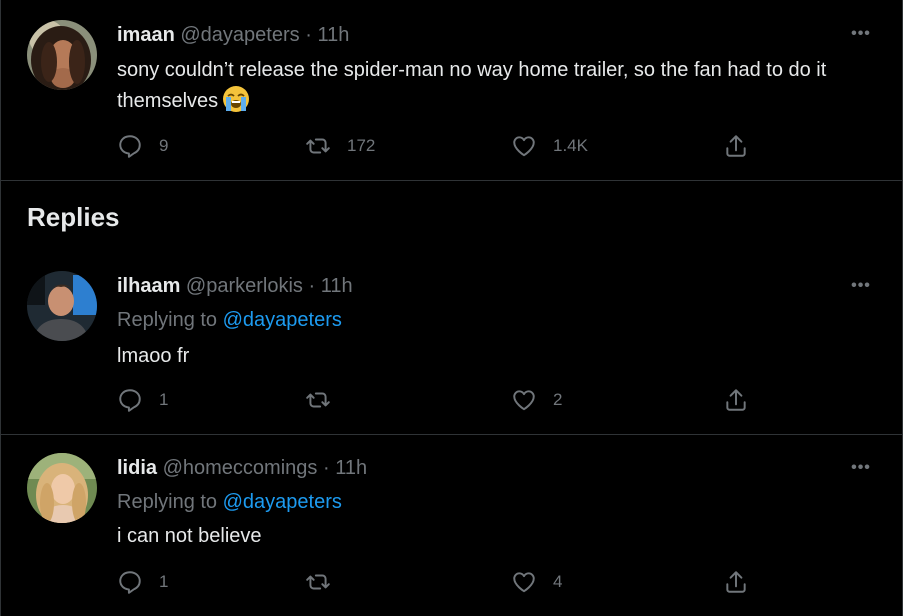 This screenshot has width=903, height=616. Describe the element at coordinates (146, 35) in the screenshot. I see `display-name: imaan` at that location.